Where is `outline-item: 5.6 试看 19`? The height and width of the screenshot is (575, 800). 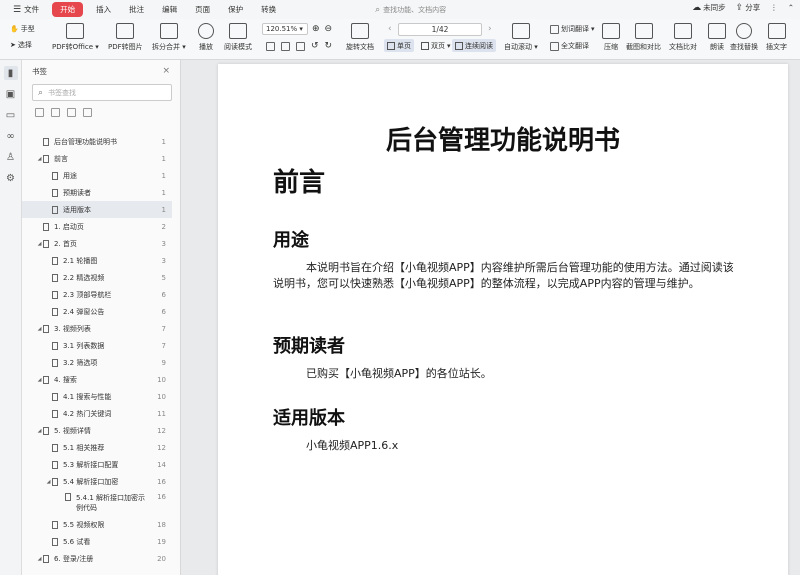 outline-item: 5.6 试看 19 is located at coordinates (97, 541).